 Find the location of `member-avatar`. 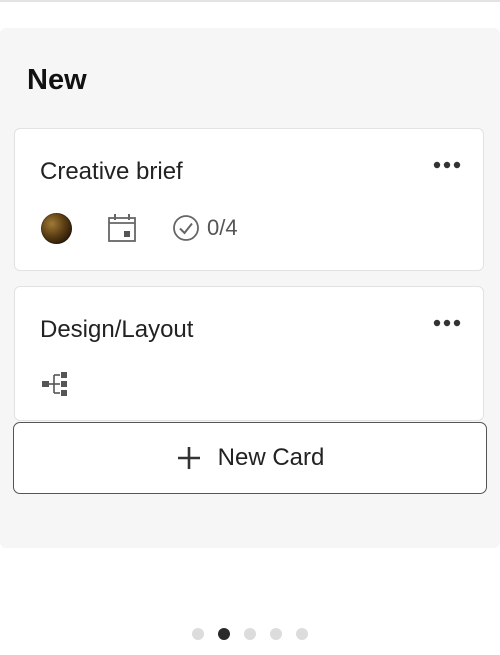

member-avatar is located at coordinates (56, 228).